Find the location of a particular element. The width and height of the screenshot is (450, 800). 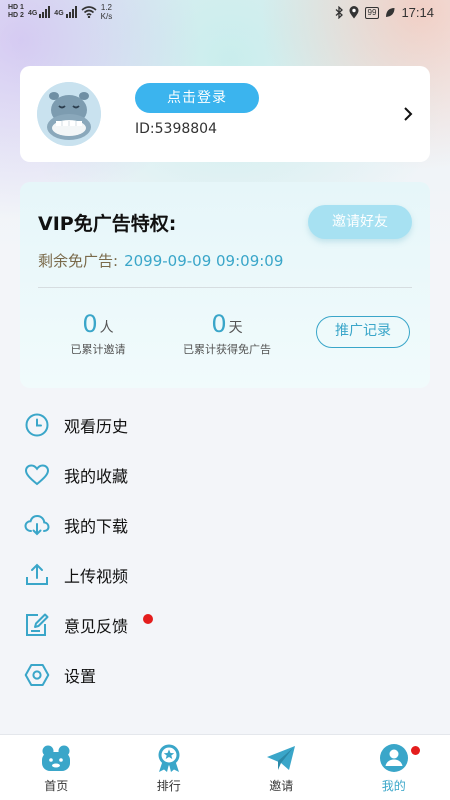

hd1-label: HD 1 is located at coordinates (16, 7).